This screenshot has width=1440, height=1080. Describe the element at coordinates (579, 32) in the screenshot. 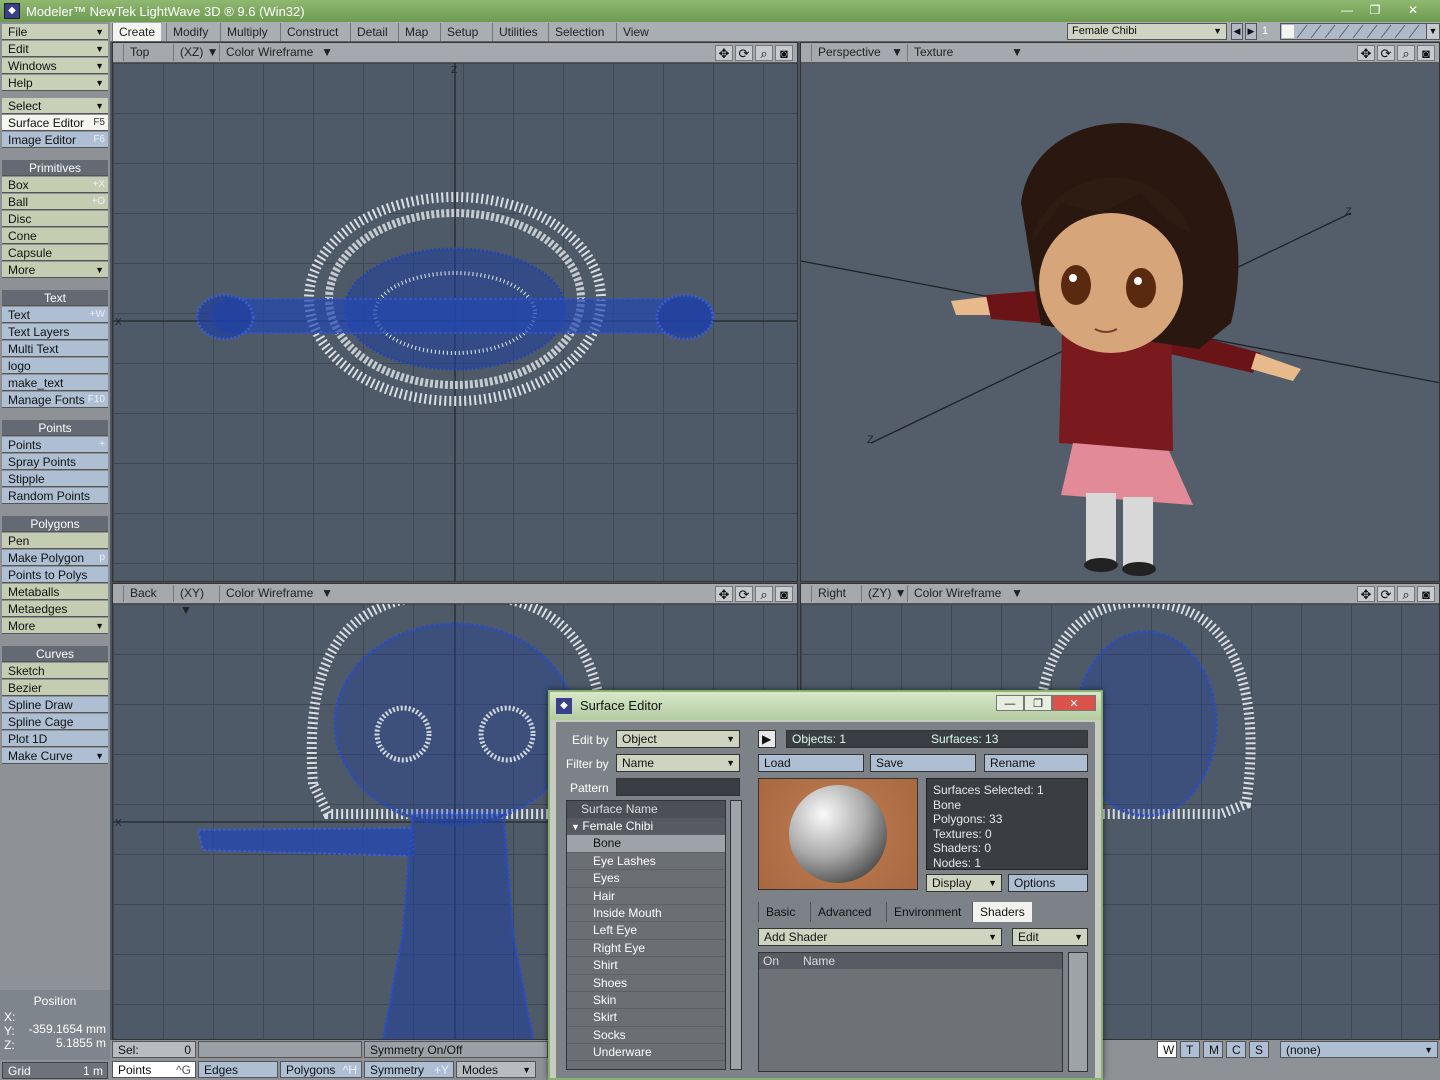

I see `tab-selection: Selection` at that location.